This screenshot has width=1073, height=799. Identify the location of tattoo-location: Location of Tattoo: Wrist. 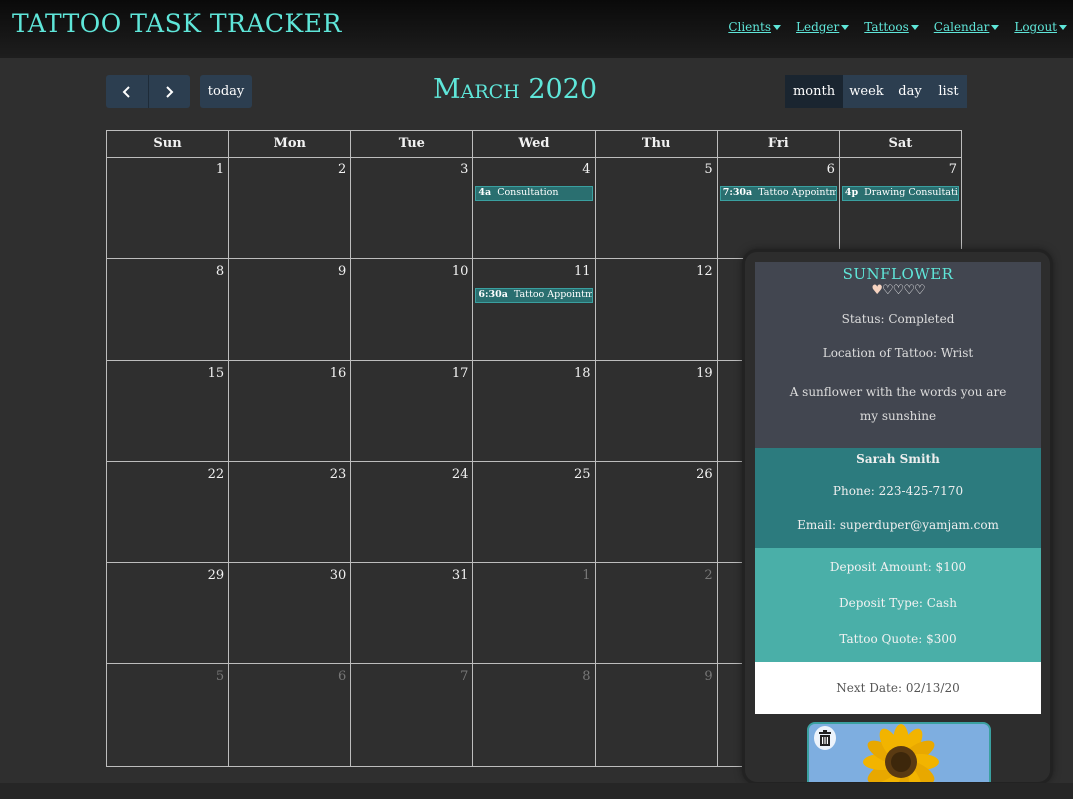
(898, 353).